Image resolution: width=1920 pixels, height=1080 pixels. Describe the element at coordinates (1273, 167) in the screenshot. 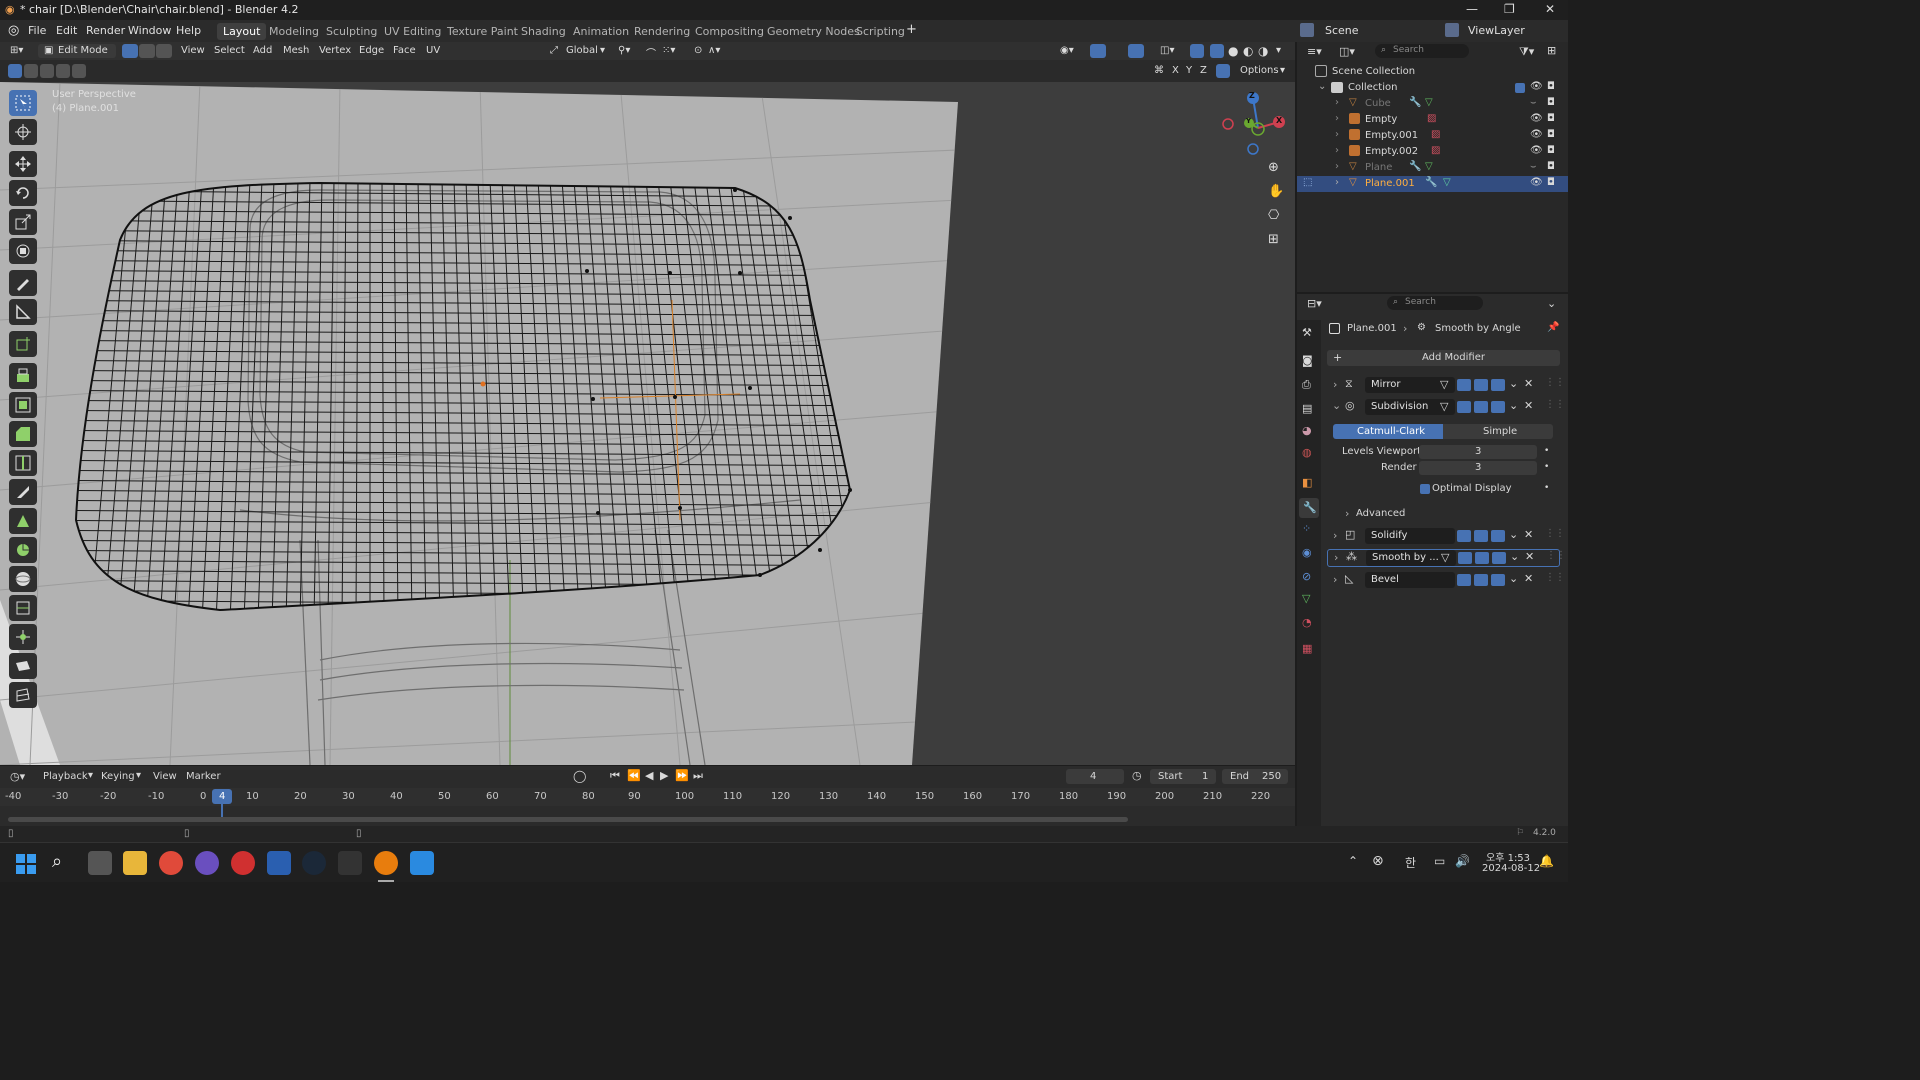

I see `zoom-icon: ⊕` at that location.